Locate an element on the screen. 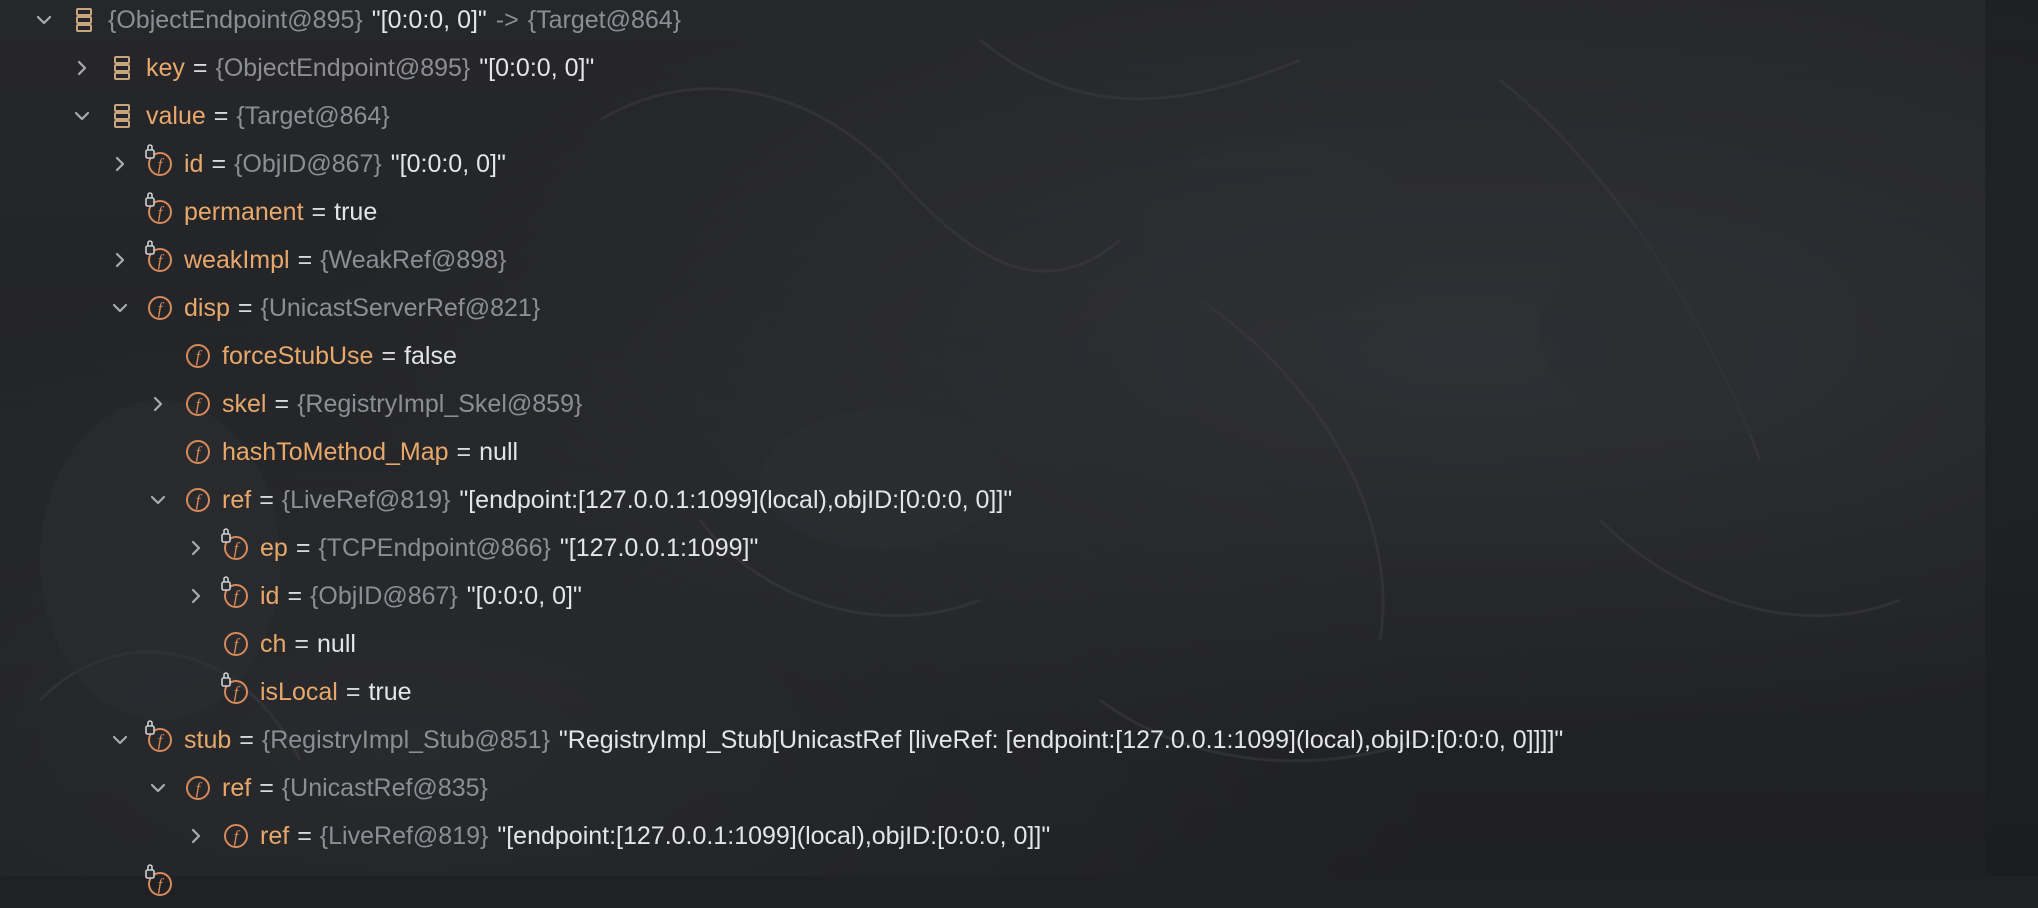 This screenshot has height=908, width=2038. variable-row: f permanent = true is located at coordinates (242, 212).